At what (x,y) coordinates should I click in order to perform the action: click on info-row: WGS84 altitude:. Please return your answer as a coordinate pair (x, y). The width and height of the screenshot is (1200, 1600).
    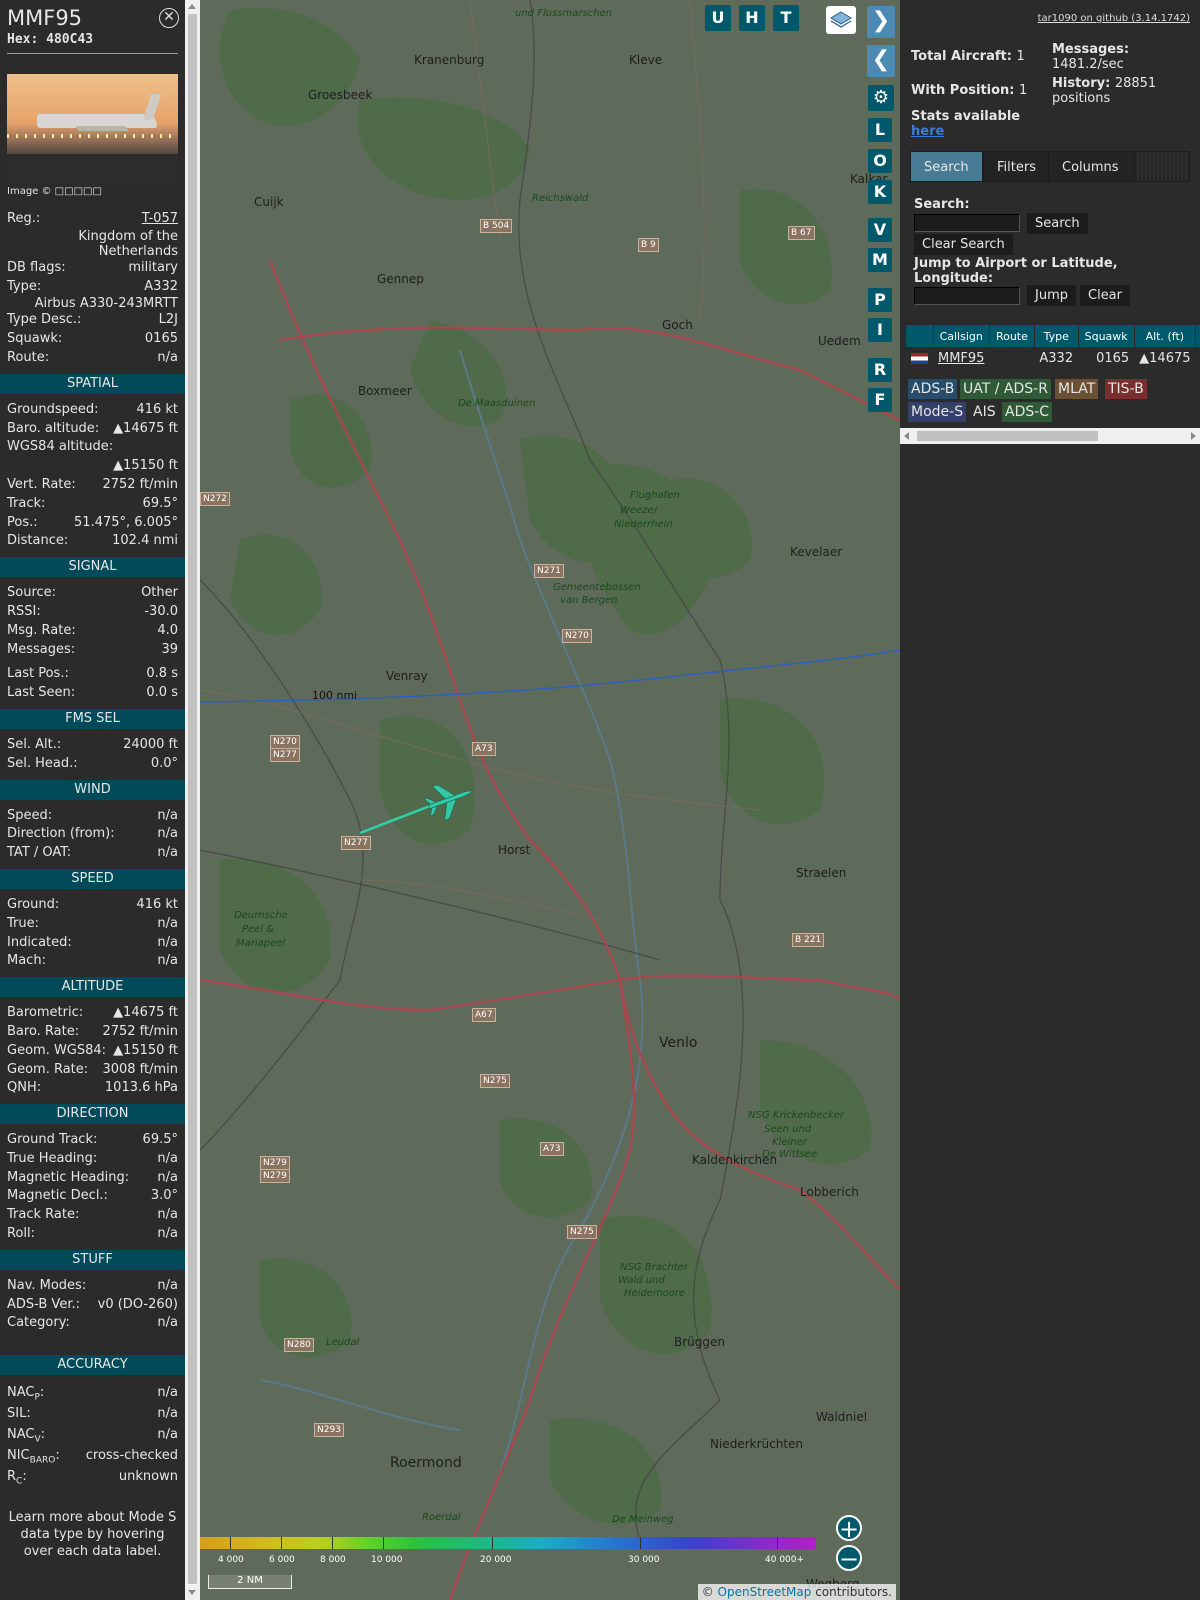
    Looking at the image, I should click on (92, 447).